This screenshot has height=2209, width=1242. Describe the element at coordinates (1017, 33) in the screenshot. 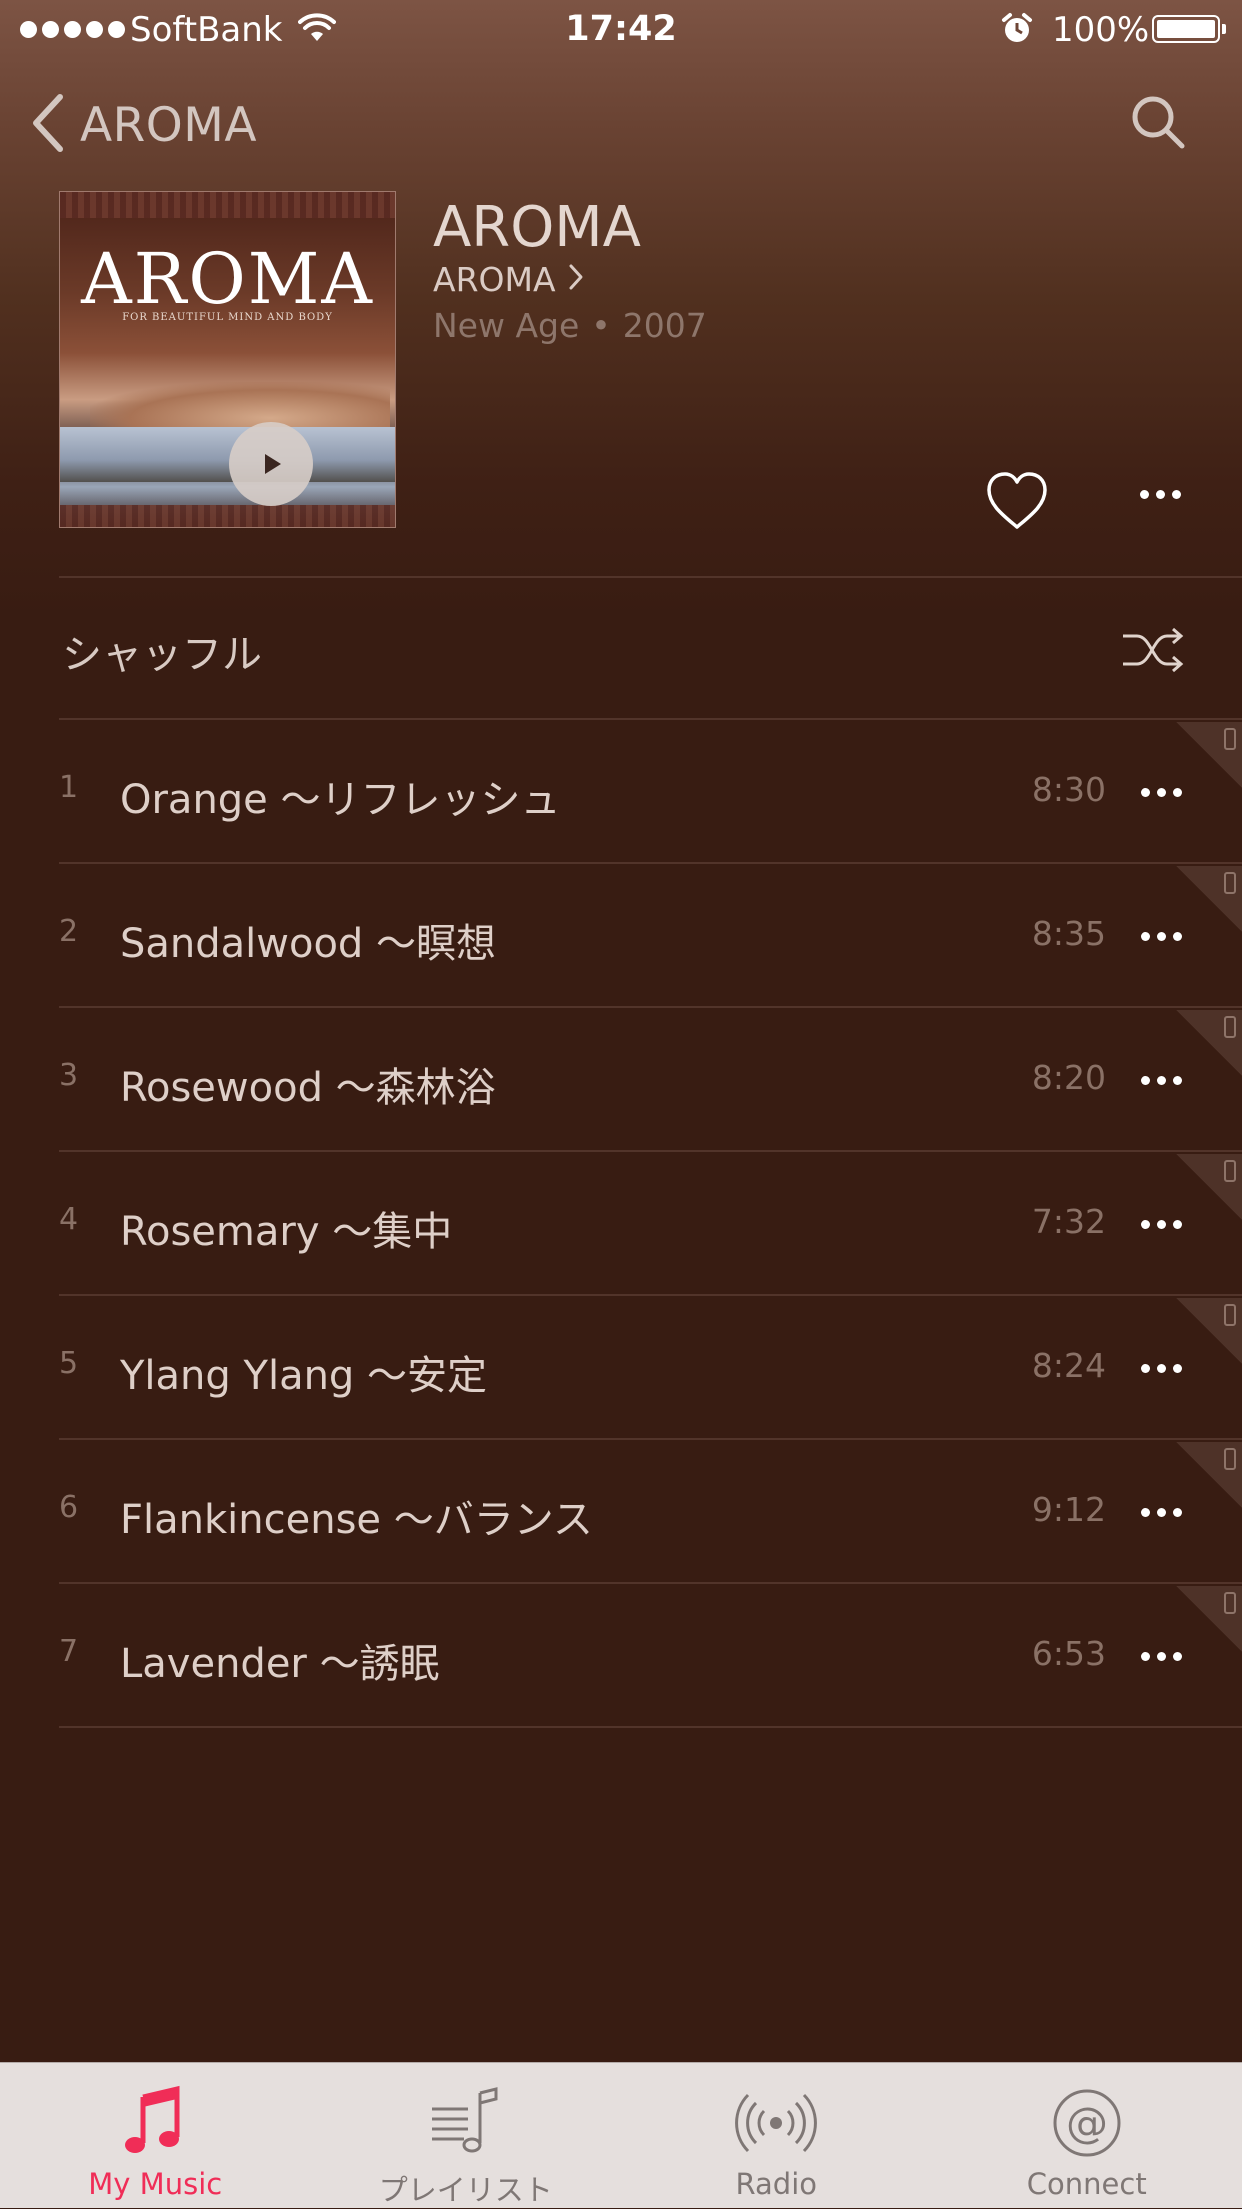

I see `alarm-icon` at that location.